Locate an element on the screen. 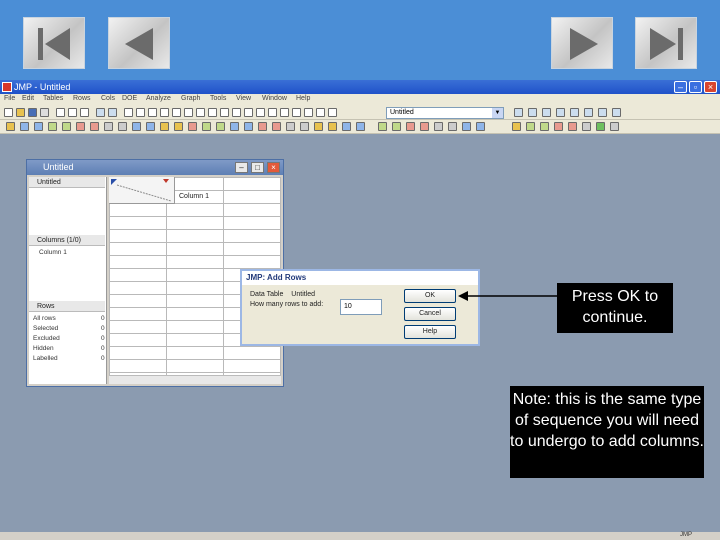  pencil-icon is located at coordinates (284, 112).